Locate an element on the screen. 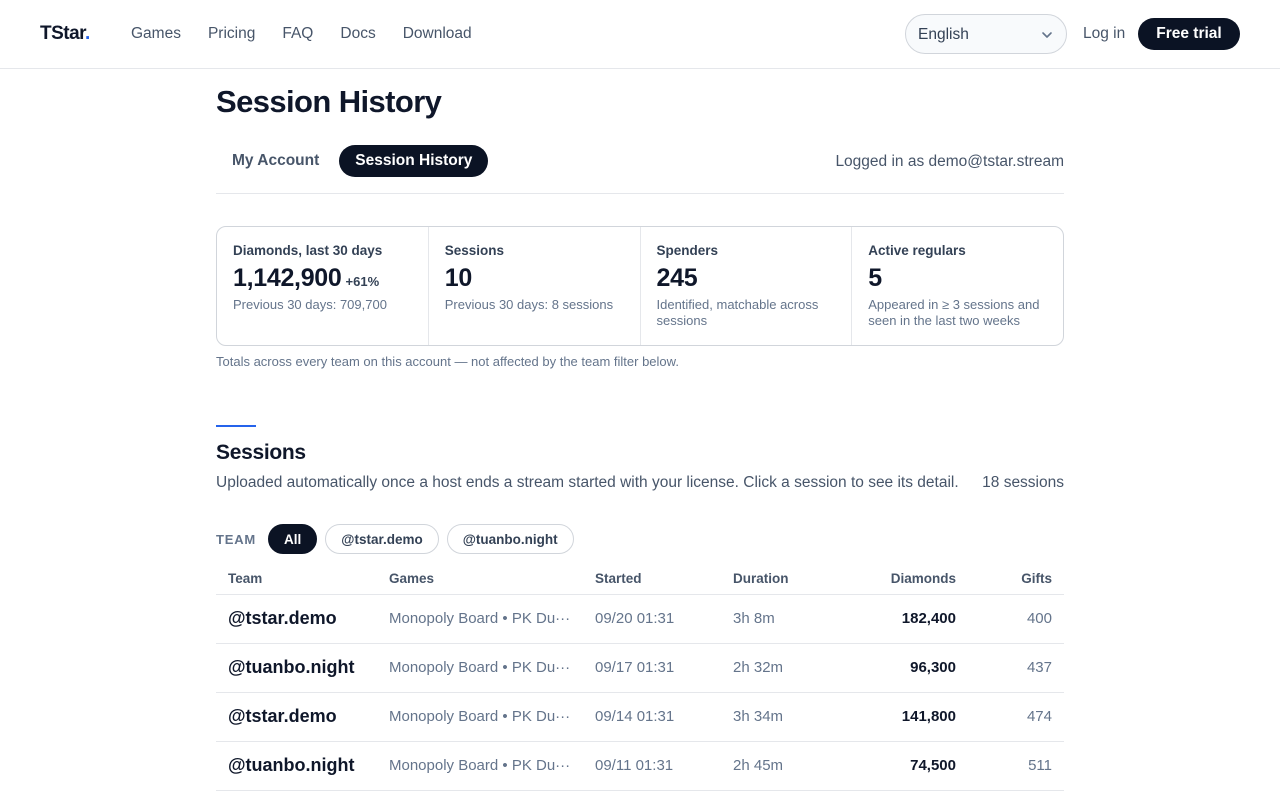 This screenshot has width=1280, height=800. free-trial-button: Free trial is located at coordinates (1189, 34).